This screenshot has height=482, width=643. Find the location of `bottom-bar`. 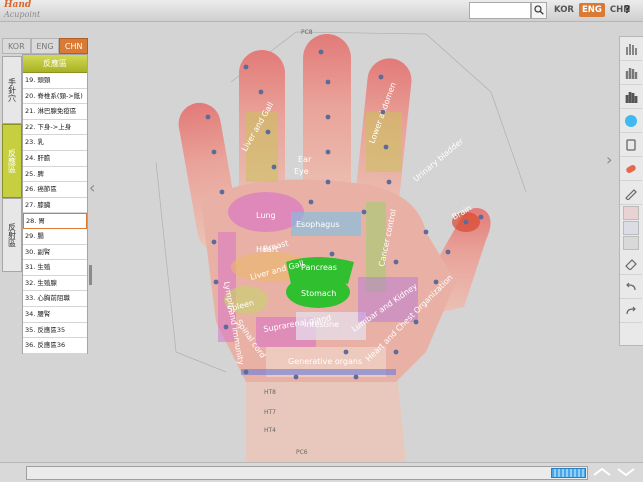

bottom-bar is located at coordinates (321, 472).